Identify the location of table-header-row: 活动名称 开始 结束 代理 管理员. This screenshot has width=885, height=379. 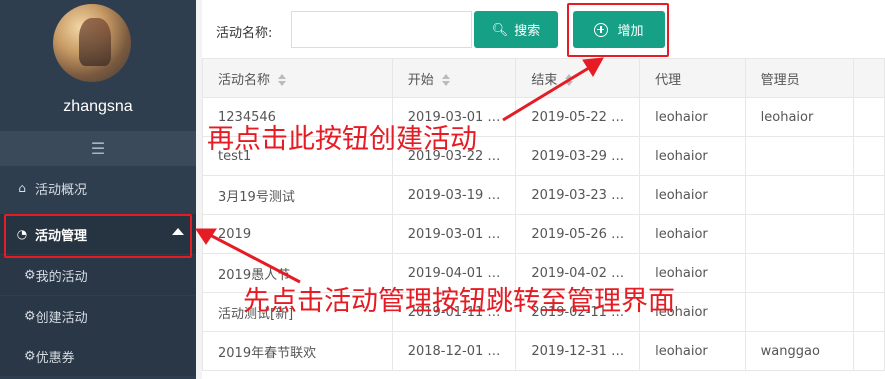
(543, 78).